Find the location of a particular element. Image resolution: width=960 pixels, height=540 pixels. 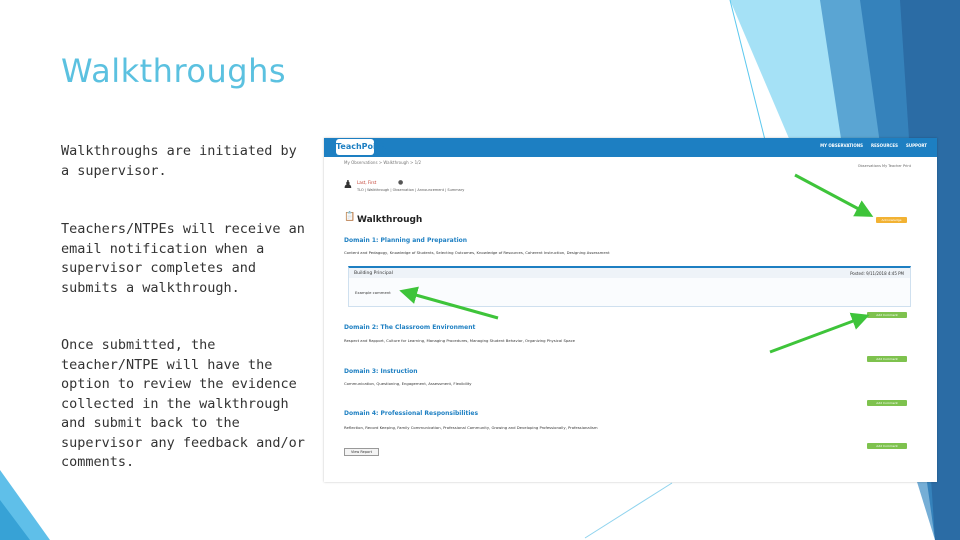

arrow-to-add-comment is located at coordinates (819, 333).